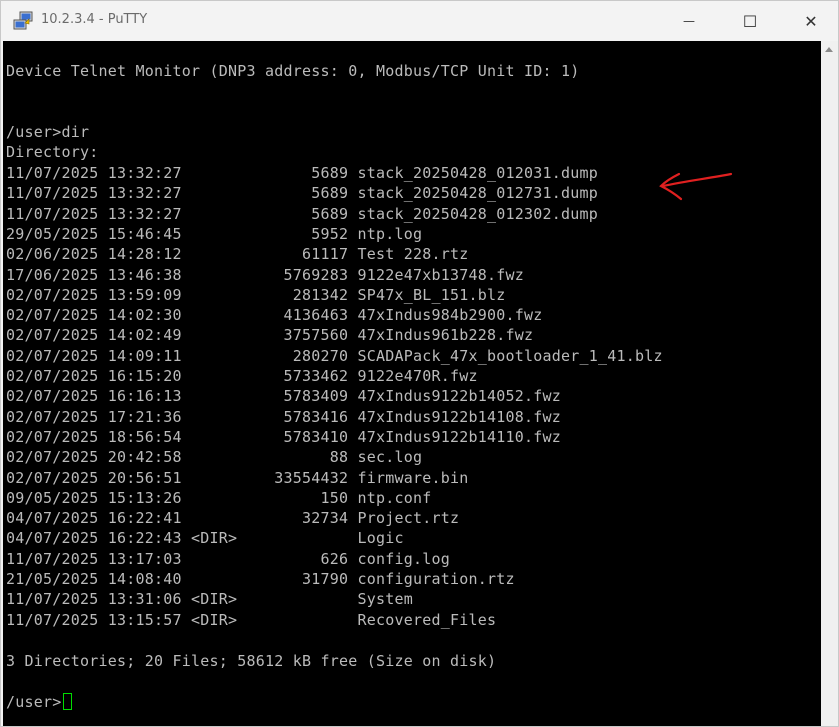 This screenshot has width=839, height=727. I want to click on red-hand-drawn-arrow-icon, so click(696, 186).